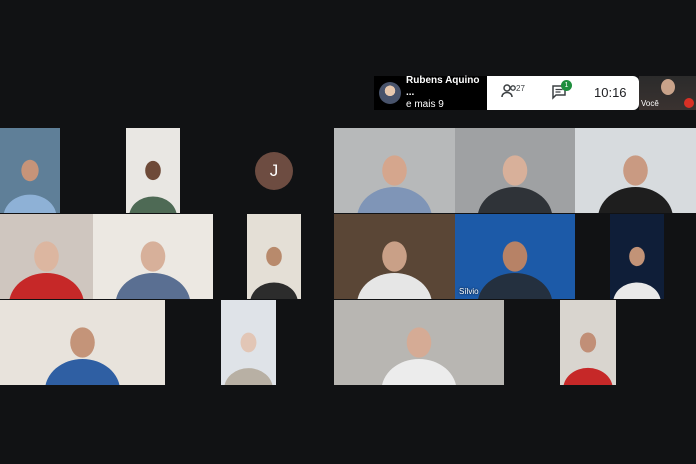 Image resolution: width=696 pixels, height=464 pixels. I want to click on meeting-controls: 27 1 10:16, so click(563, 93).